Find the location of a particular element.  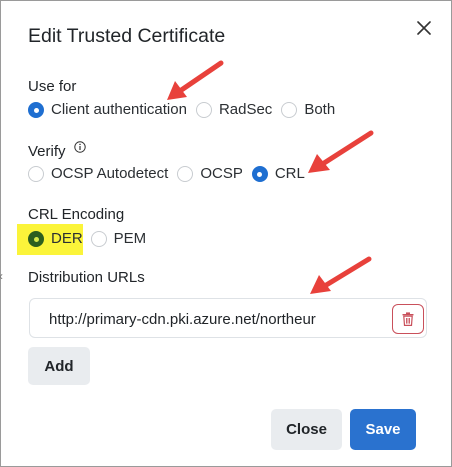

radio-label: PEM is located at coordinates (130, 238).